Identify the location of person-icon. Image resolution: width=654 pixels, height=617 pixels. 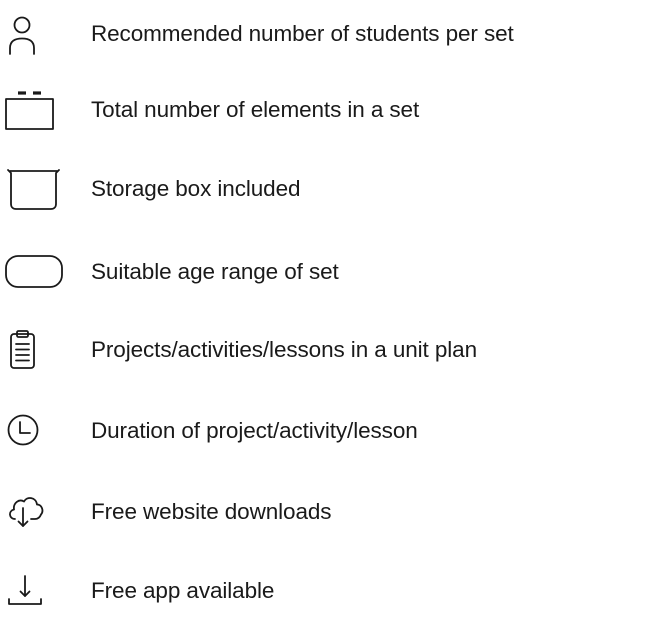
(32, 34).